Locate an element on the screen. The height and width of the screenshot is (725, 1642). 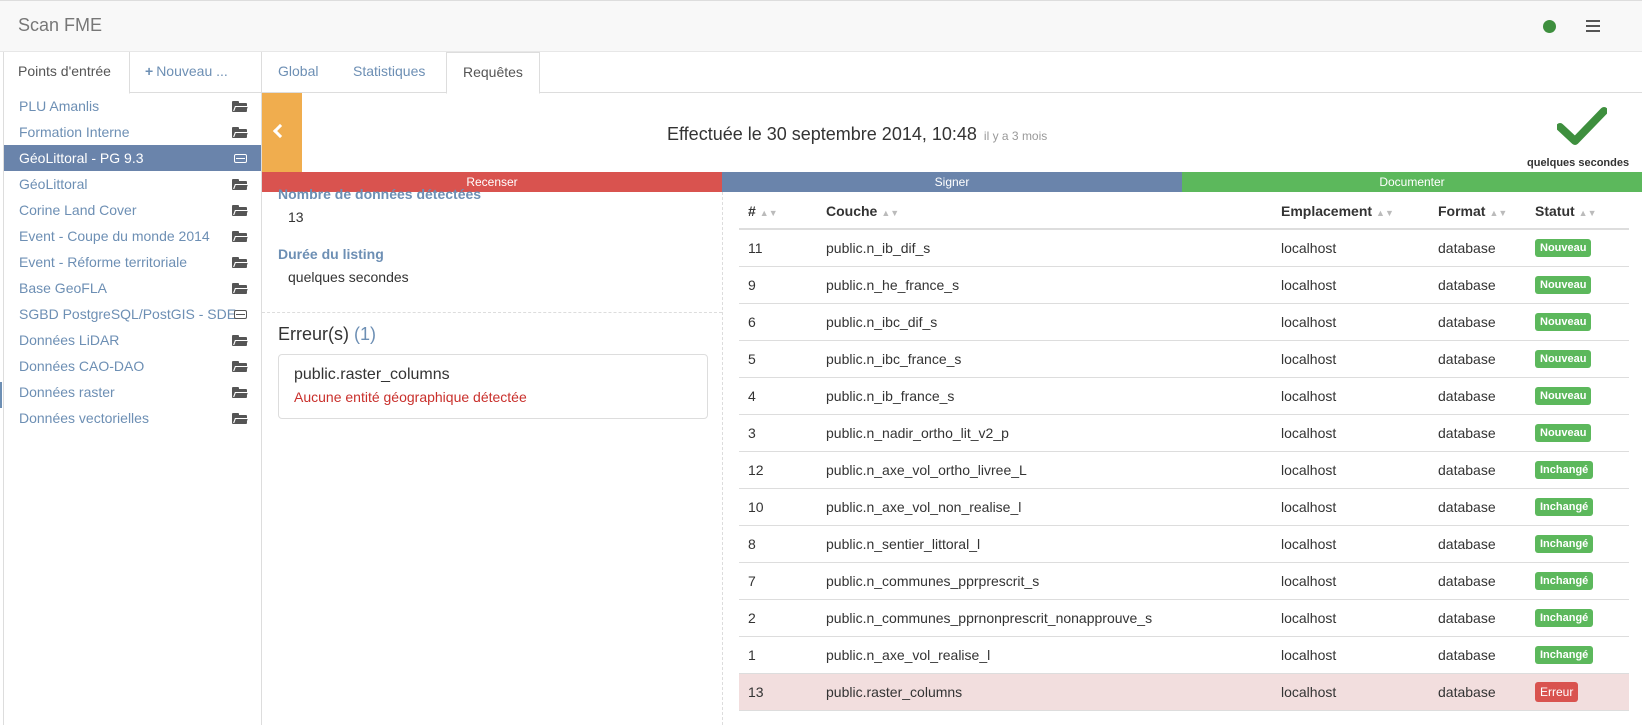
tab-global: Global is located at coordinates (298, 73).